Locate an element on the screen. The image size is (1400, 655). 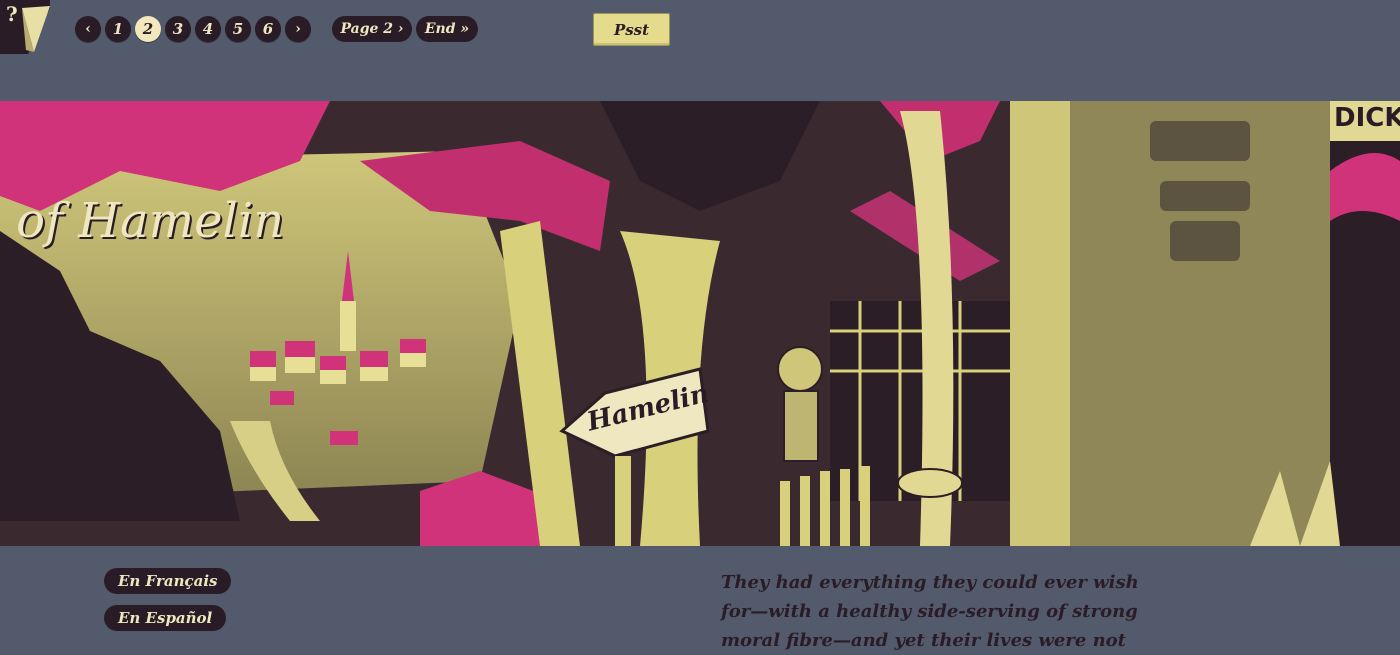
story-line-1: They had everything they could ever wish is located at coordinates (930, 582).